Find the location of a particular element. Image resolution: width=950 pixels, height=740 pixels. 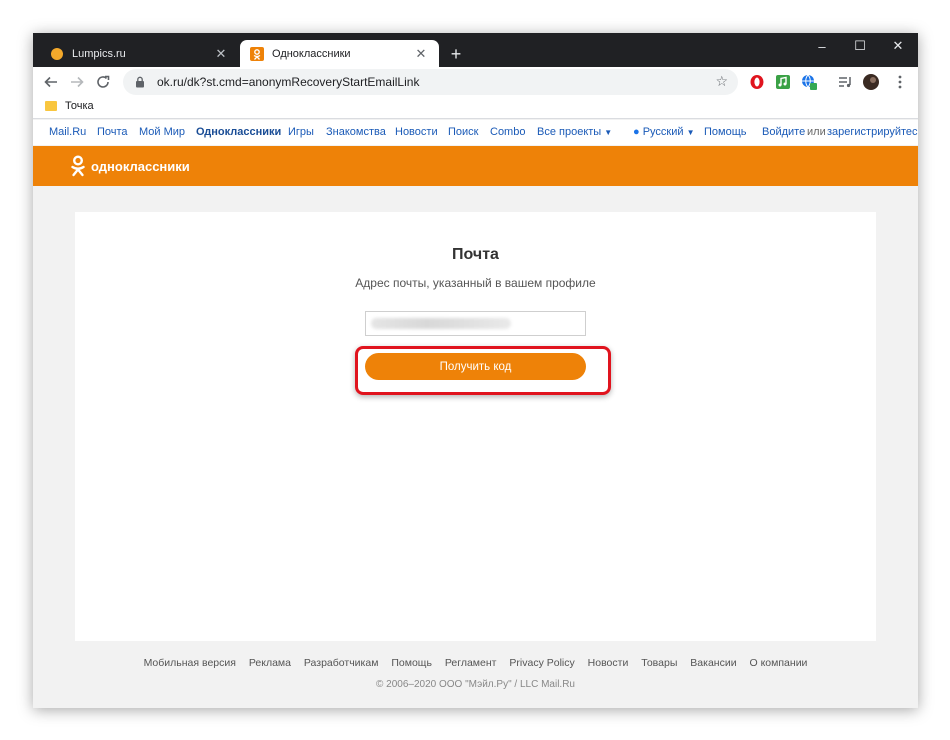

portal-link-moy-mir: Мой Мир is located at coordinates (162, 132).